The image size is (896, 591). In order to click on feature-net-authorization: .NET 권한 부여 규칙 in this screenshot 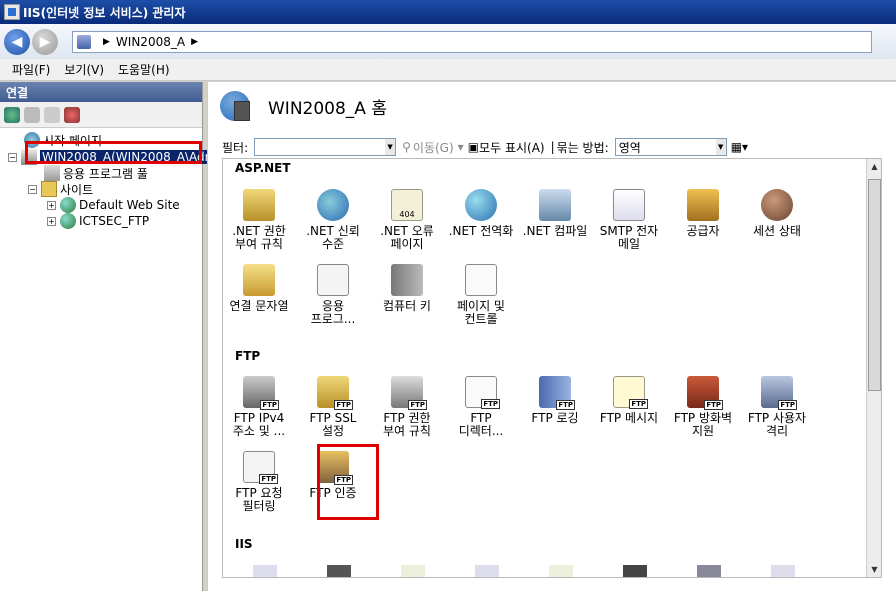, I will do `click(259, 220)`.